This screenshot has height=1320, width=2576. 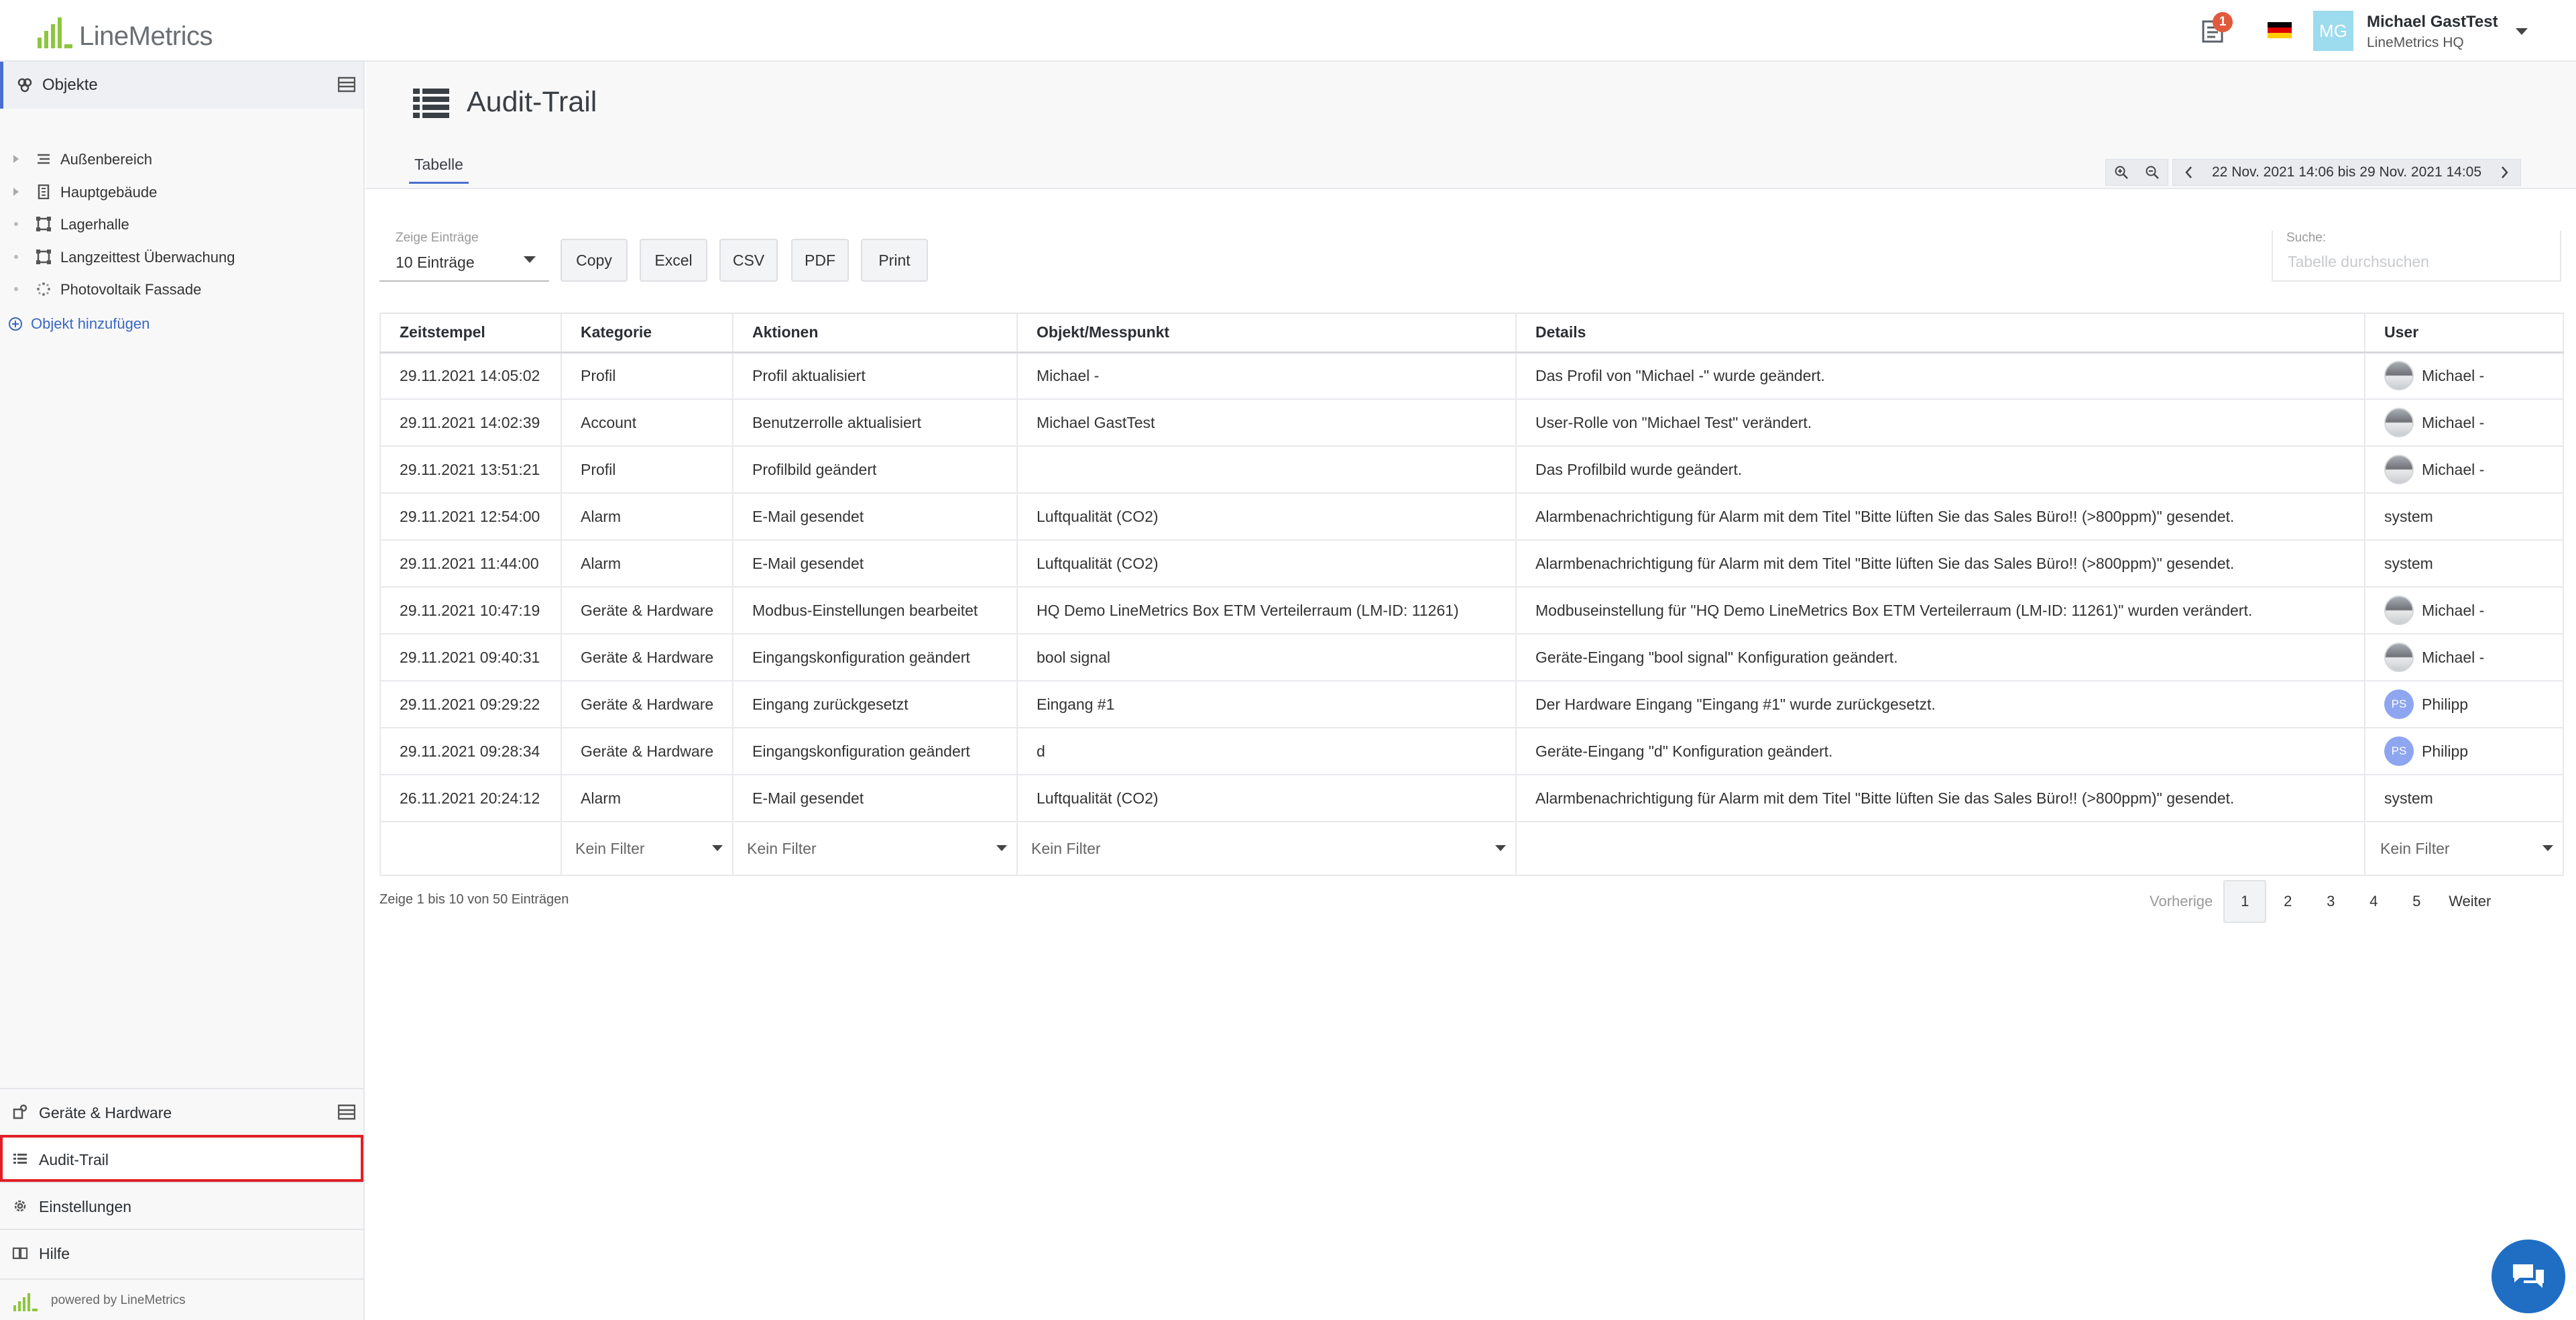 What do you see at coordinates (1266, 470) in the screenshot?
I see `cell-object` at bounding box center [1266, 470].